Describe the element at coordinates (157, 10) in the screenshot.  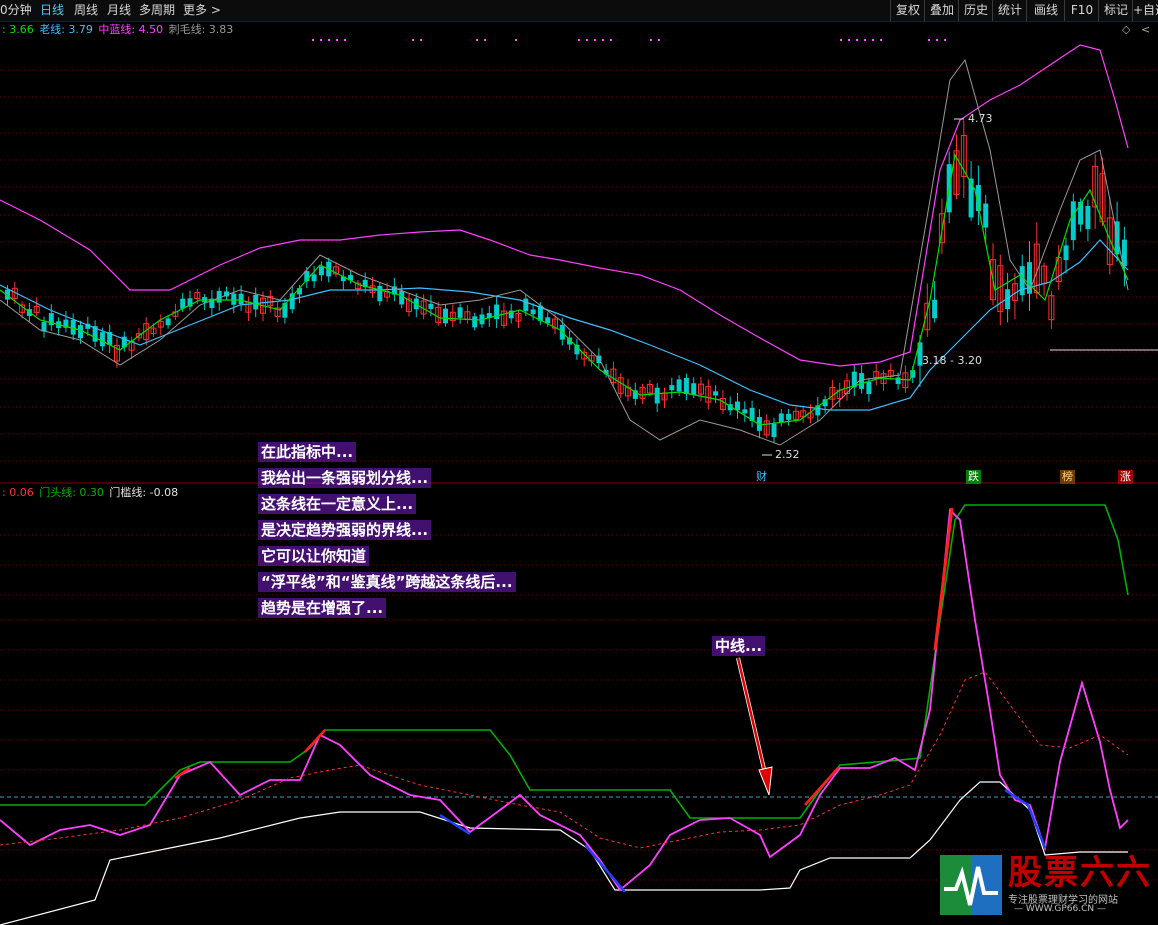
I see `period-tab-multi: 多周期` at that location.